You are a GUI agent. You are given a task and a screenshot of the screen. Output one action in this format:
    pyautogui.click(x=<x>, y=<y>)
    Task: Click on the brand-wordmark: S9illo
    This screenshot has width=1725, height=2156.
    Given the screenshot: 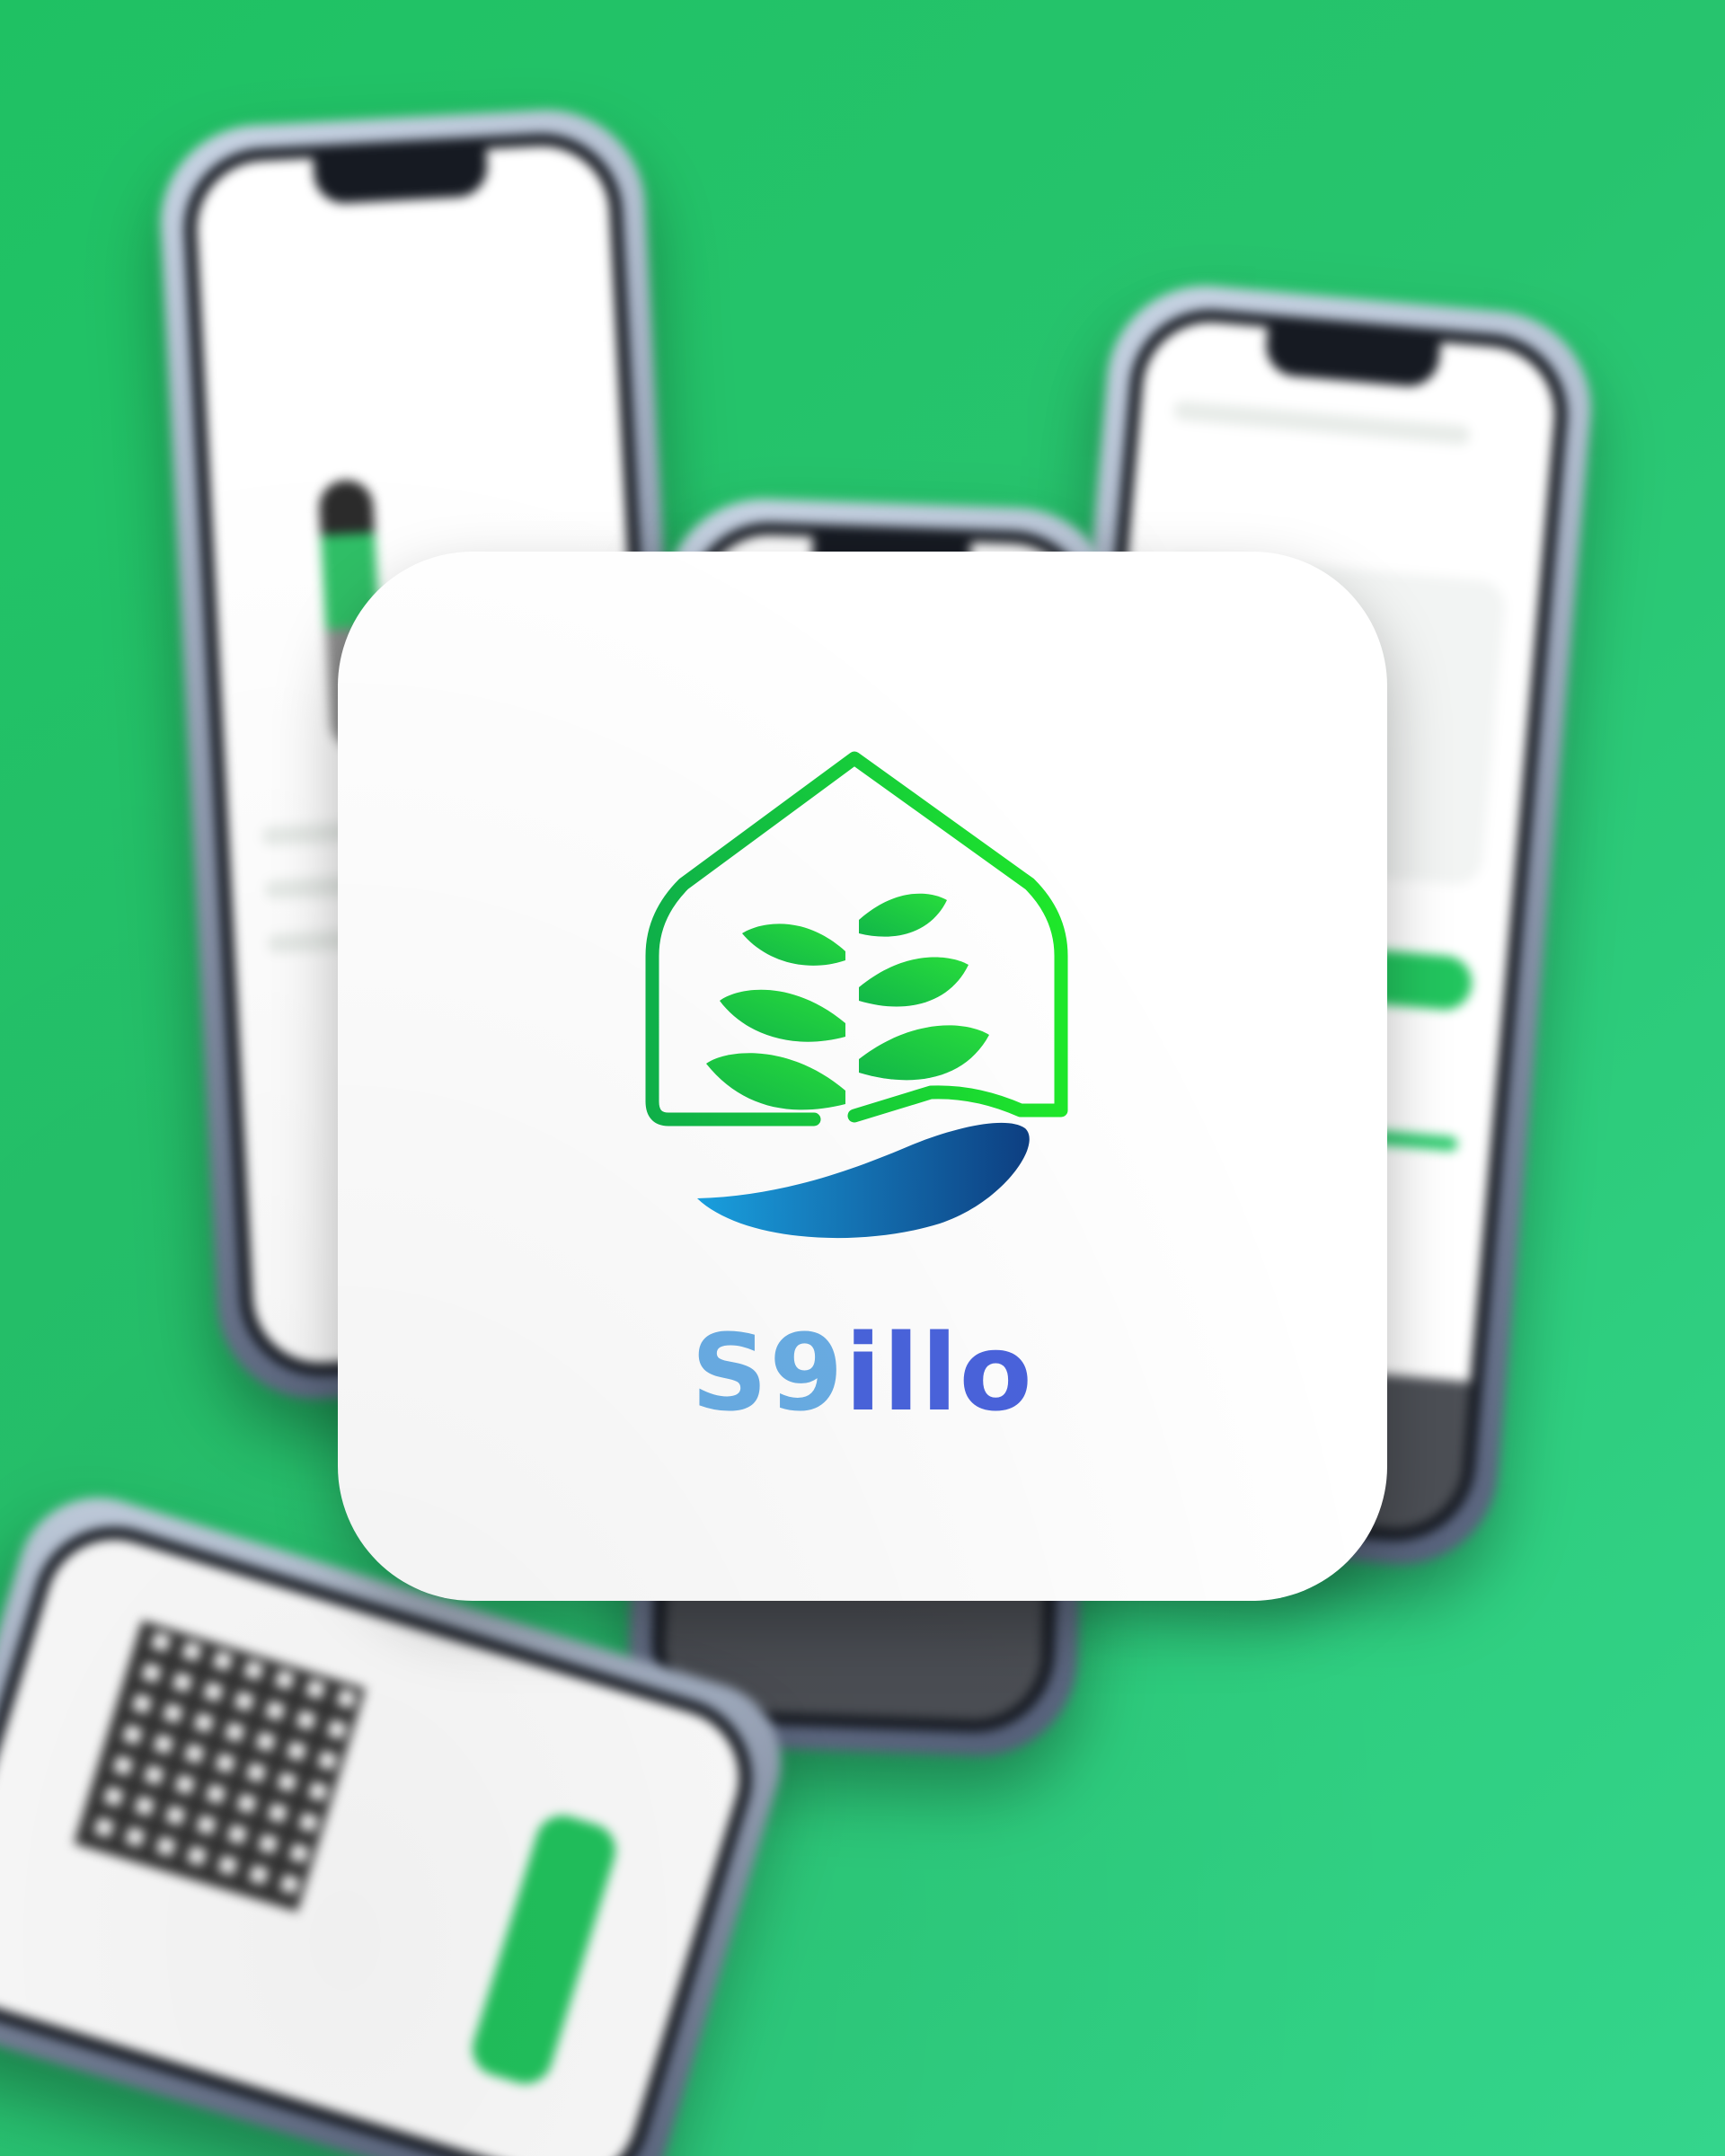 What is the action you would take?
    pyautogui.click(x=862, y=1373)
    